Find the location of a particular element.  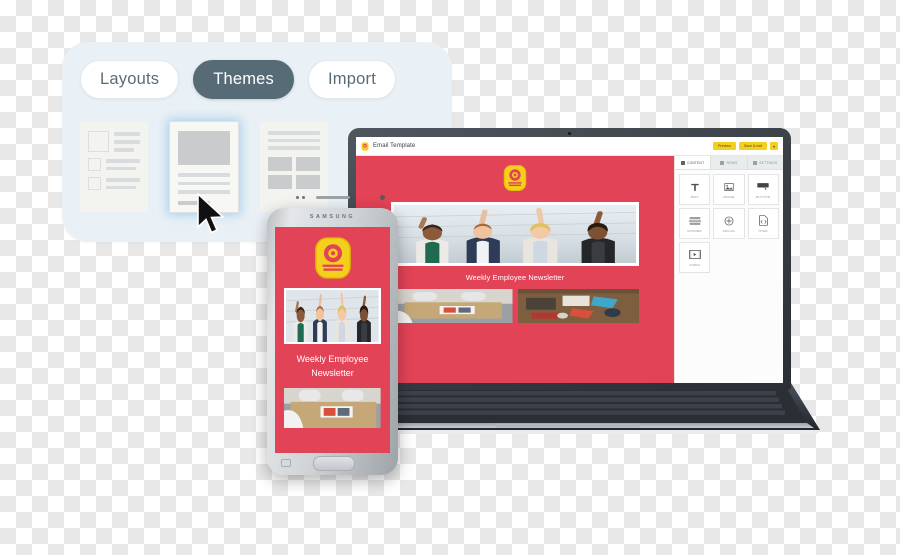

thumb-hero-image is located at coordinates (204, 148).